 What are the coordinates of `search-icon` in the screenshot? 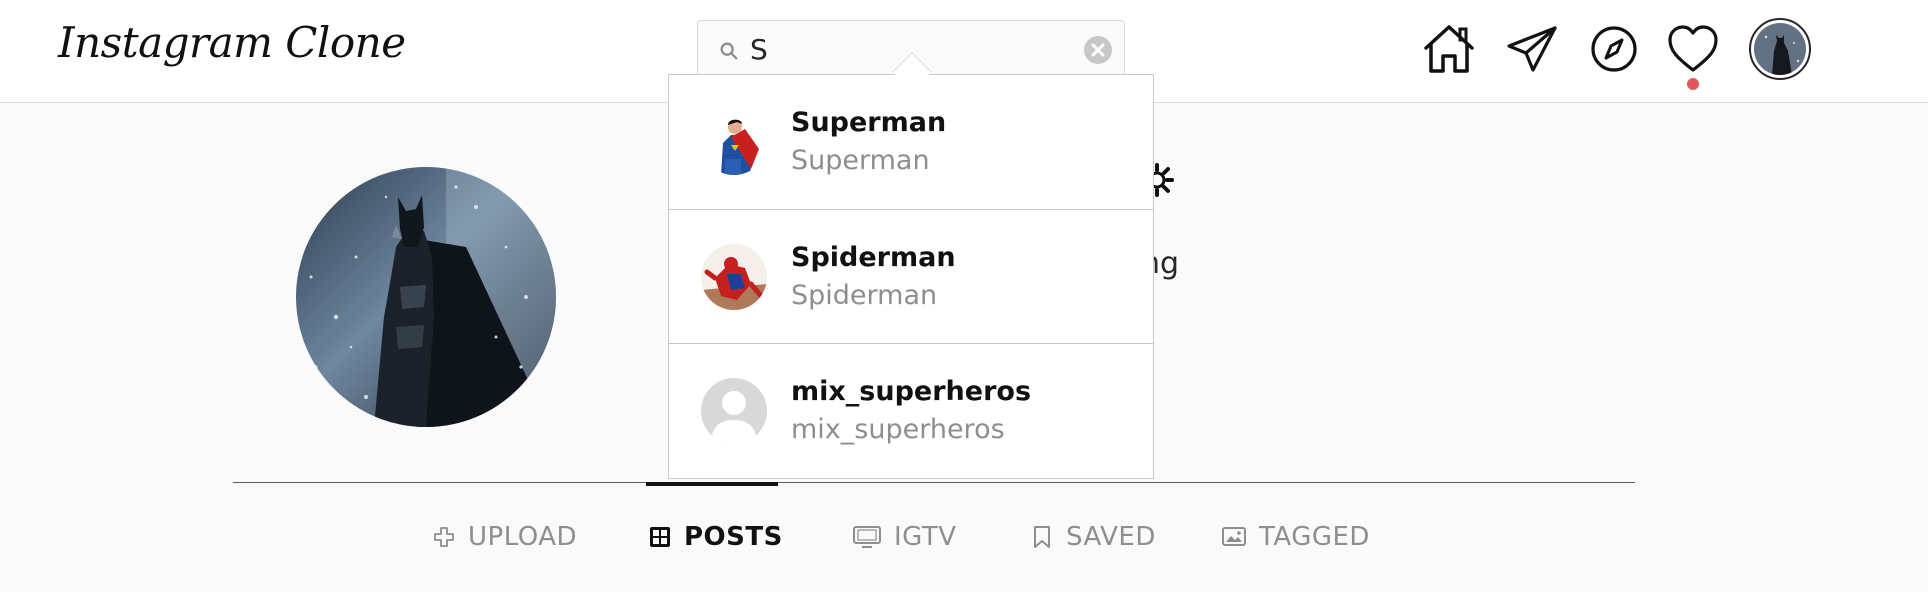 It's located at (729, 51).